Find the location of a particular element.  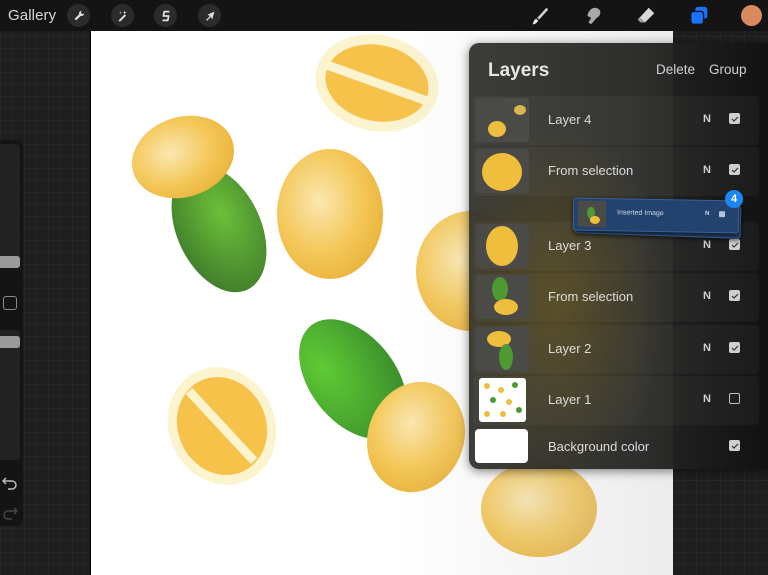

layer-row: Background color is located at coordinates (616, 448).